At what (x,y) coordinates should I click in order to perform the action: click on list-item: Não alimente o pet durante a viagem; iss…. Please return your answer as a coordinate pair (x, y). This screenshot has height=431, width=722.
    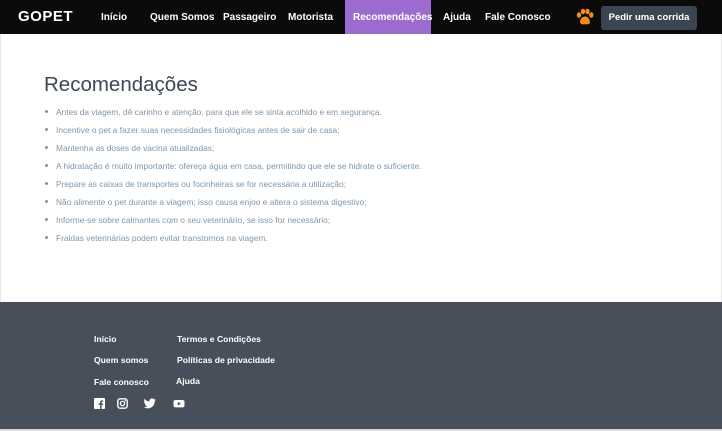
    Looking at the image, I should click on (233, 205).